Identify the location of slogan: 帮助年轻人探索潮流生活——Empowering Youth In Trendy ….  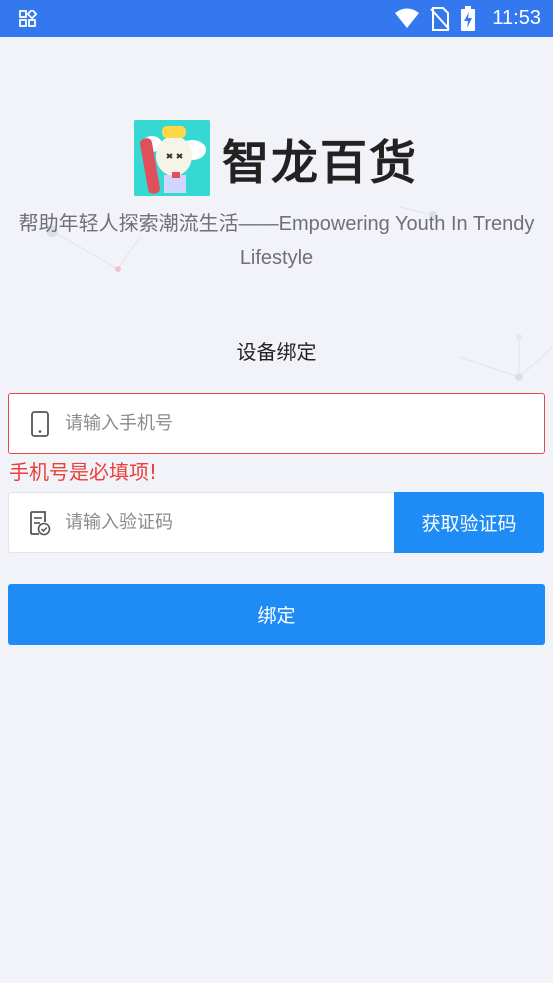
(276, 241).